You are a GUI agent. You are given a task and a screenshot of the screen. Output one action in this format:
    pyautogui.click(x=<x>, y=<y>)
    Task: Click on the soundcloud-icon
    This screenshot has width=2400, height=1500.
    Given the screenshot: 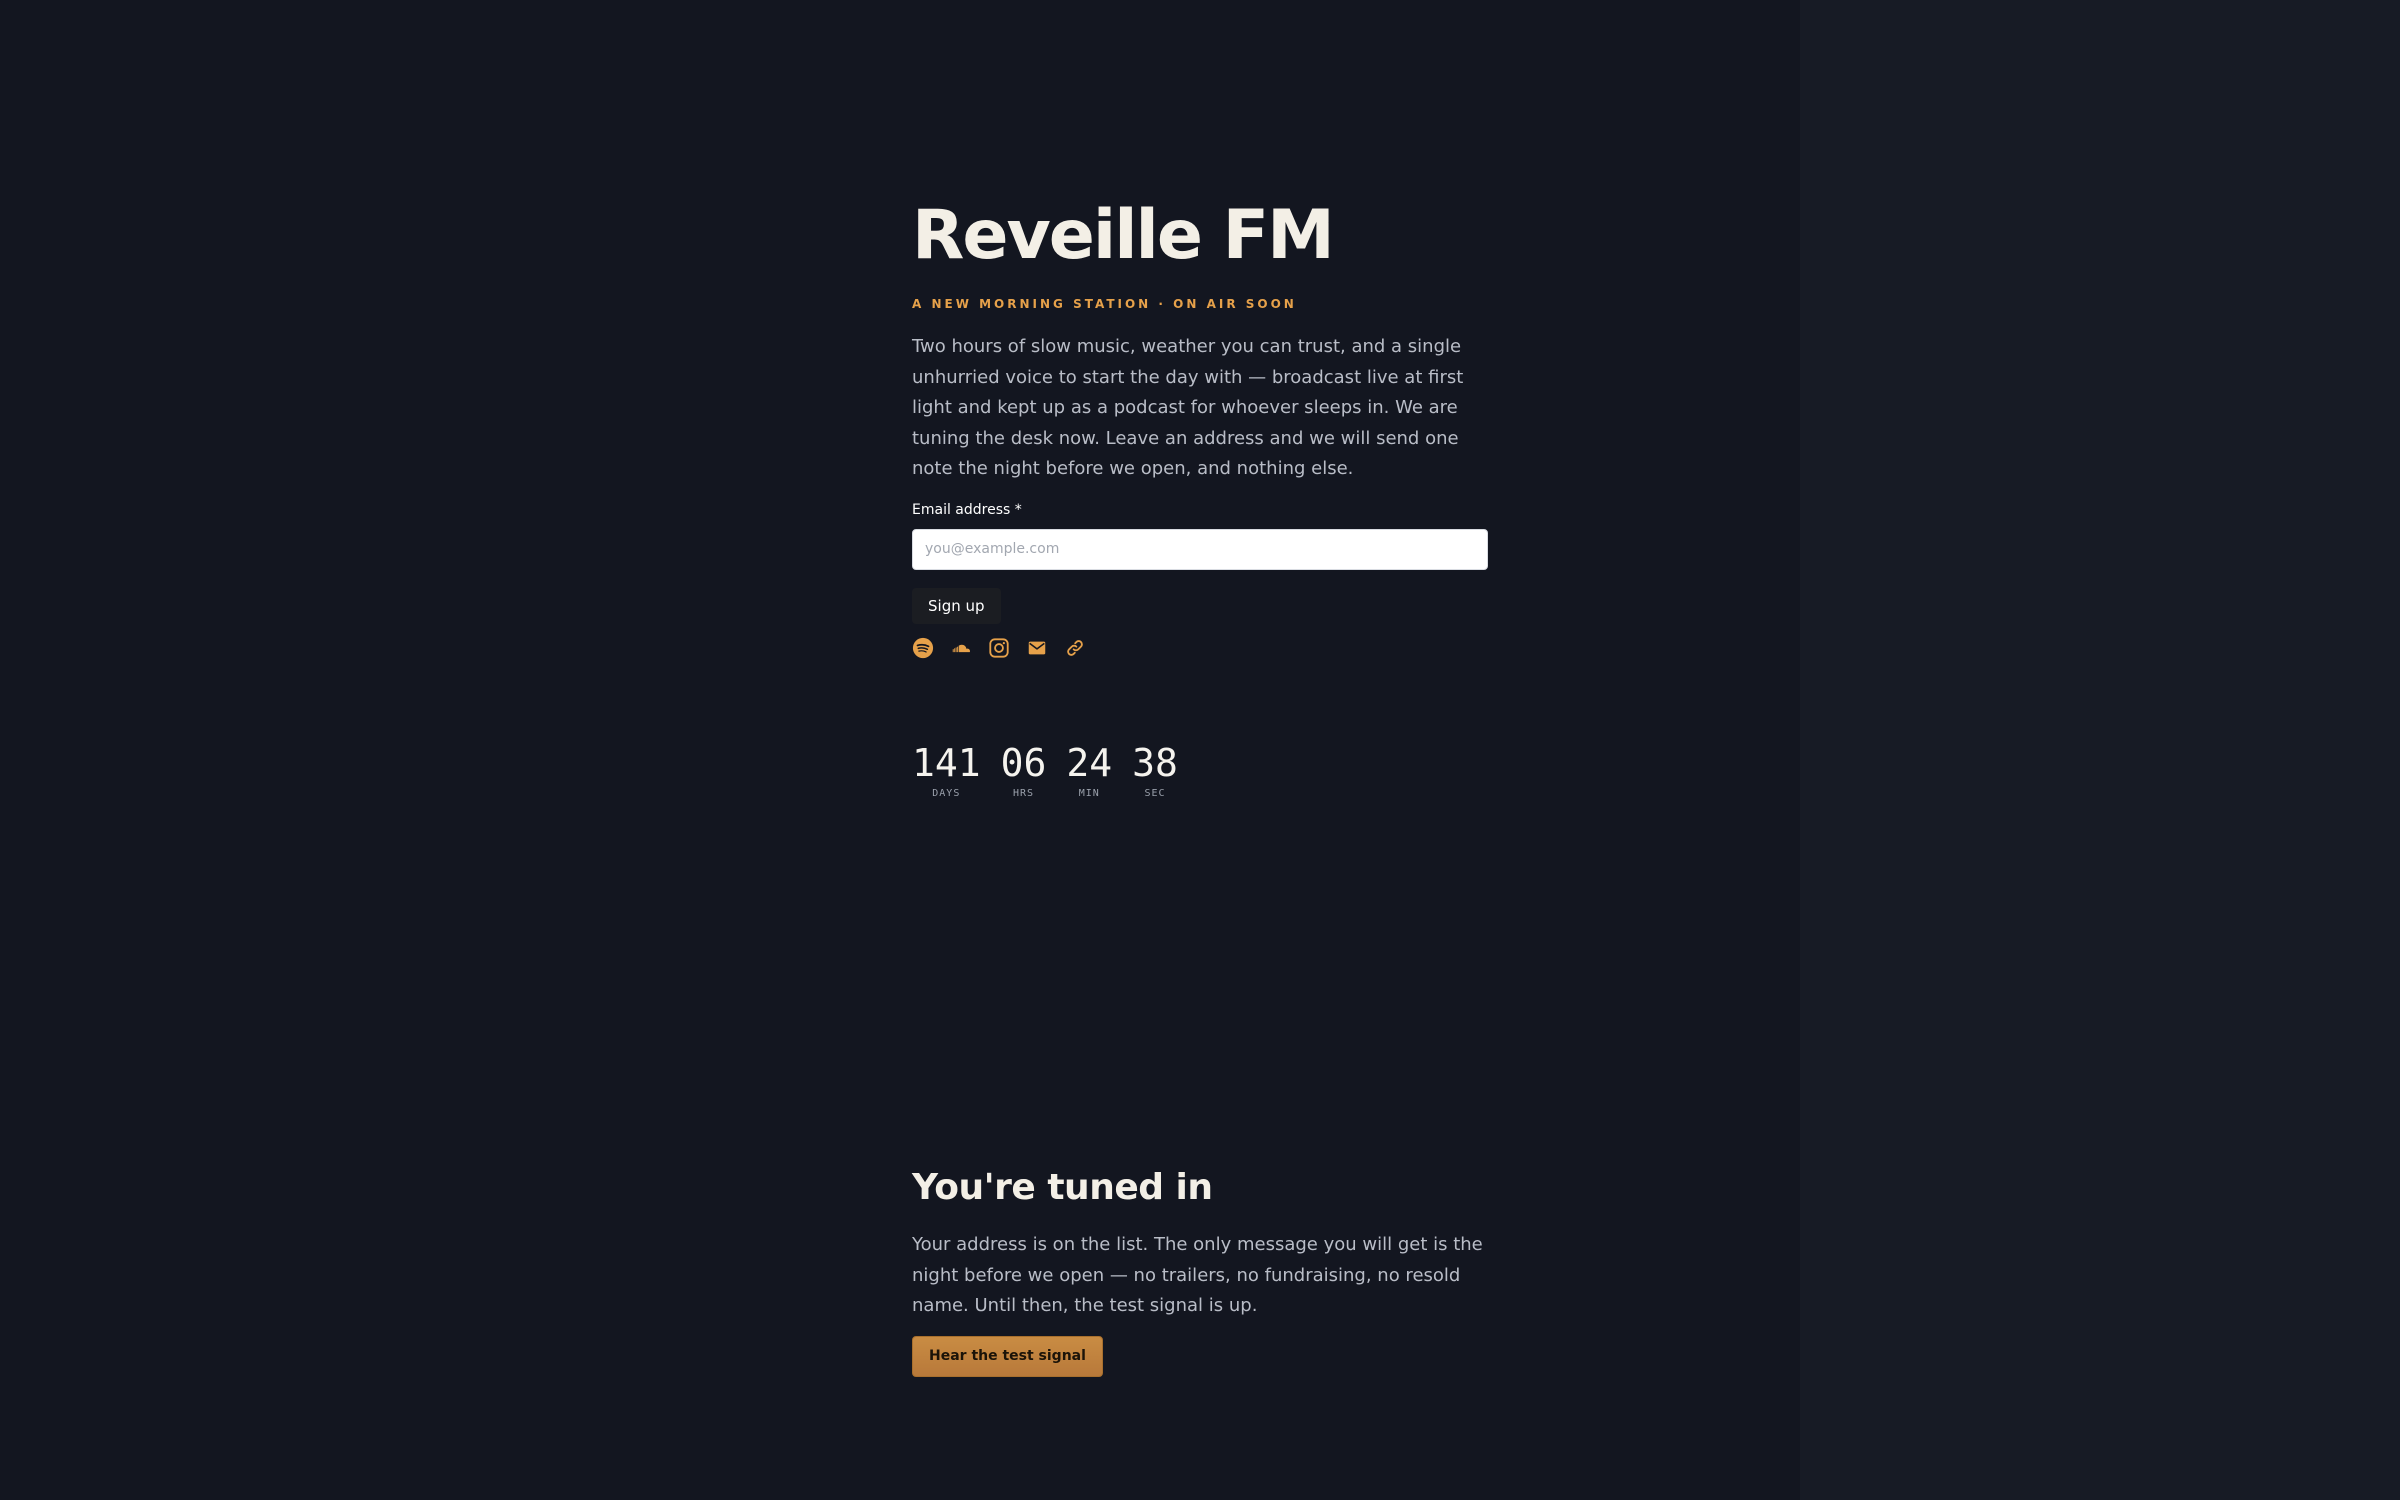 What is the action you would take?
    pyautogui.click(x=961, y=648)
    